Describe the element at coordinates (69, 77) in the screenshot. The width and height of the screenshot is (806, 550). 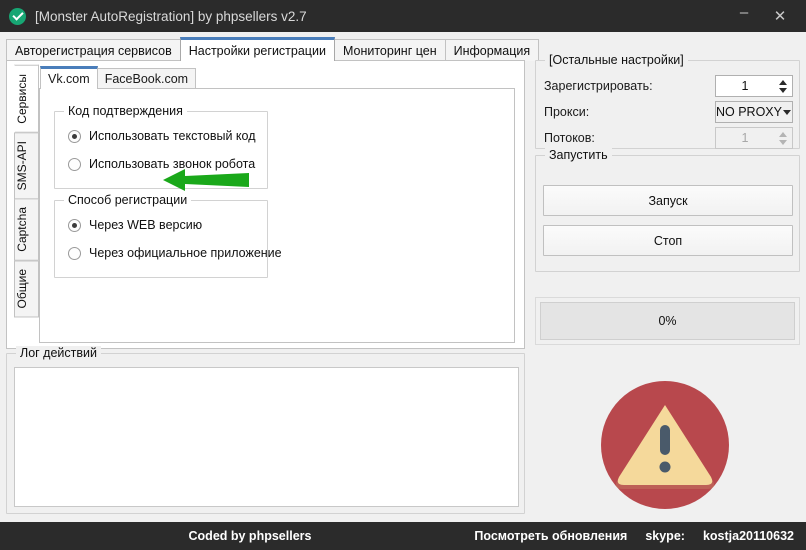
I see `tab-vk-com: Vk.com` at that location.